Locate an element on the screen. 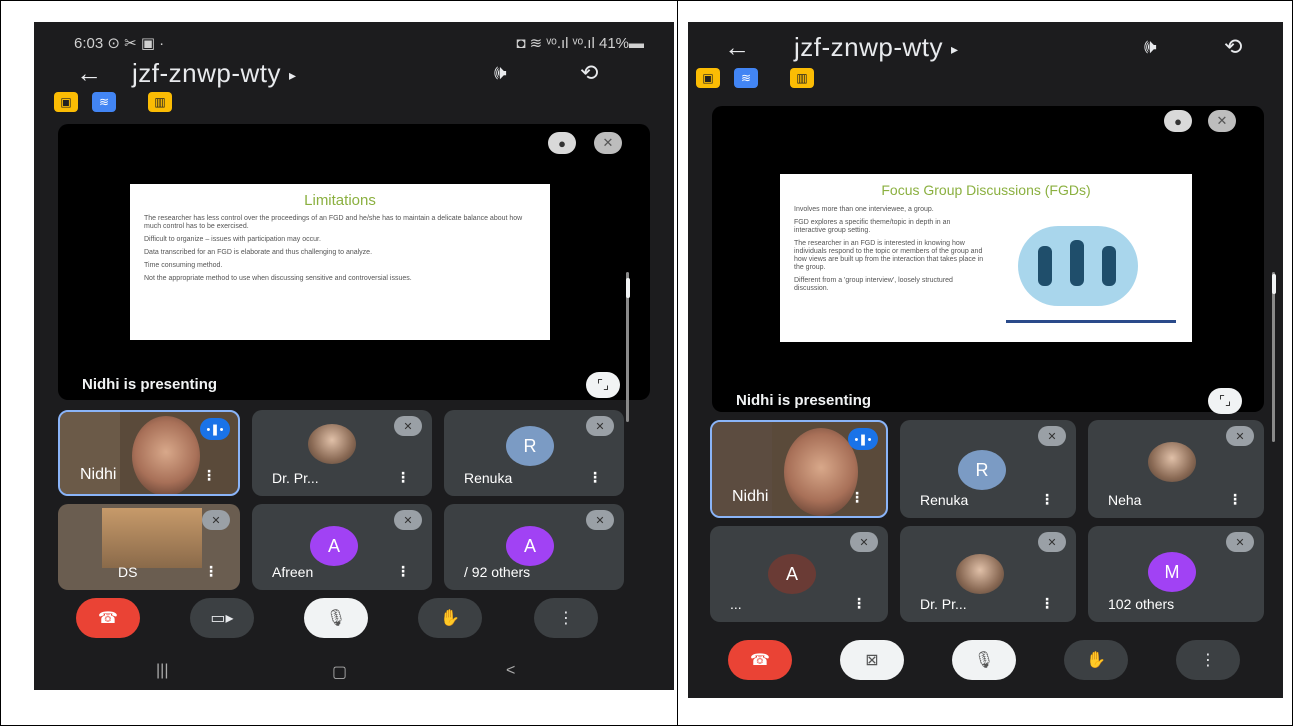 The image size is (1293, 726). status-bar: 6:03 ⊙ ✂ ▣ · ◘ ≋ ᵛᵒ.ıl ᵛᵒ.ıl 41%▬ is located at coordinates (359, 43).